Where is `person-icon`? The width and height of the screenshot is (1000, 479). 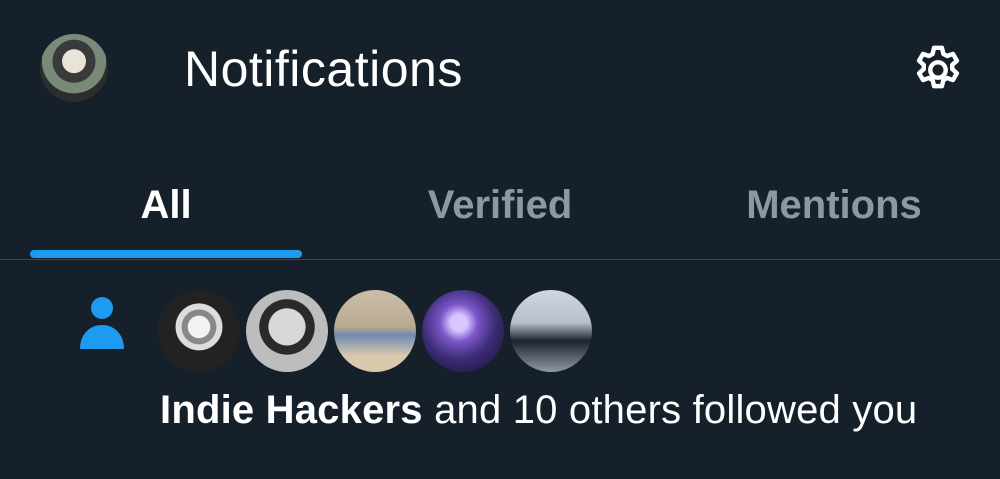 person-icon is located at coordinates (102, 323).